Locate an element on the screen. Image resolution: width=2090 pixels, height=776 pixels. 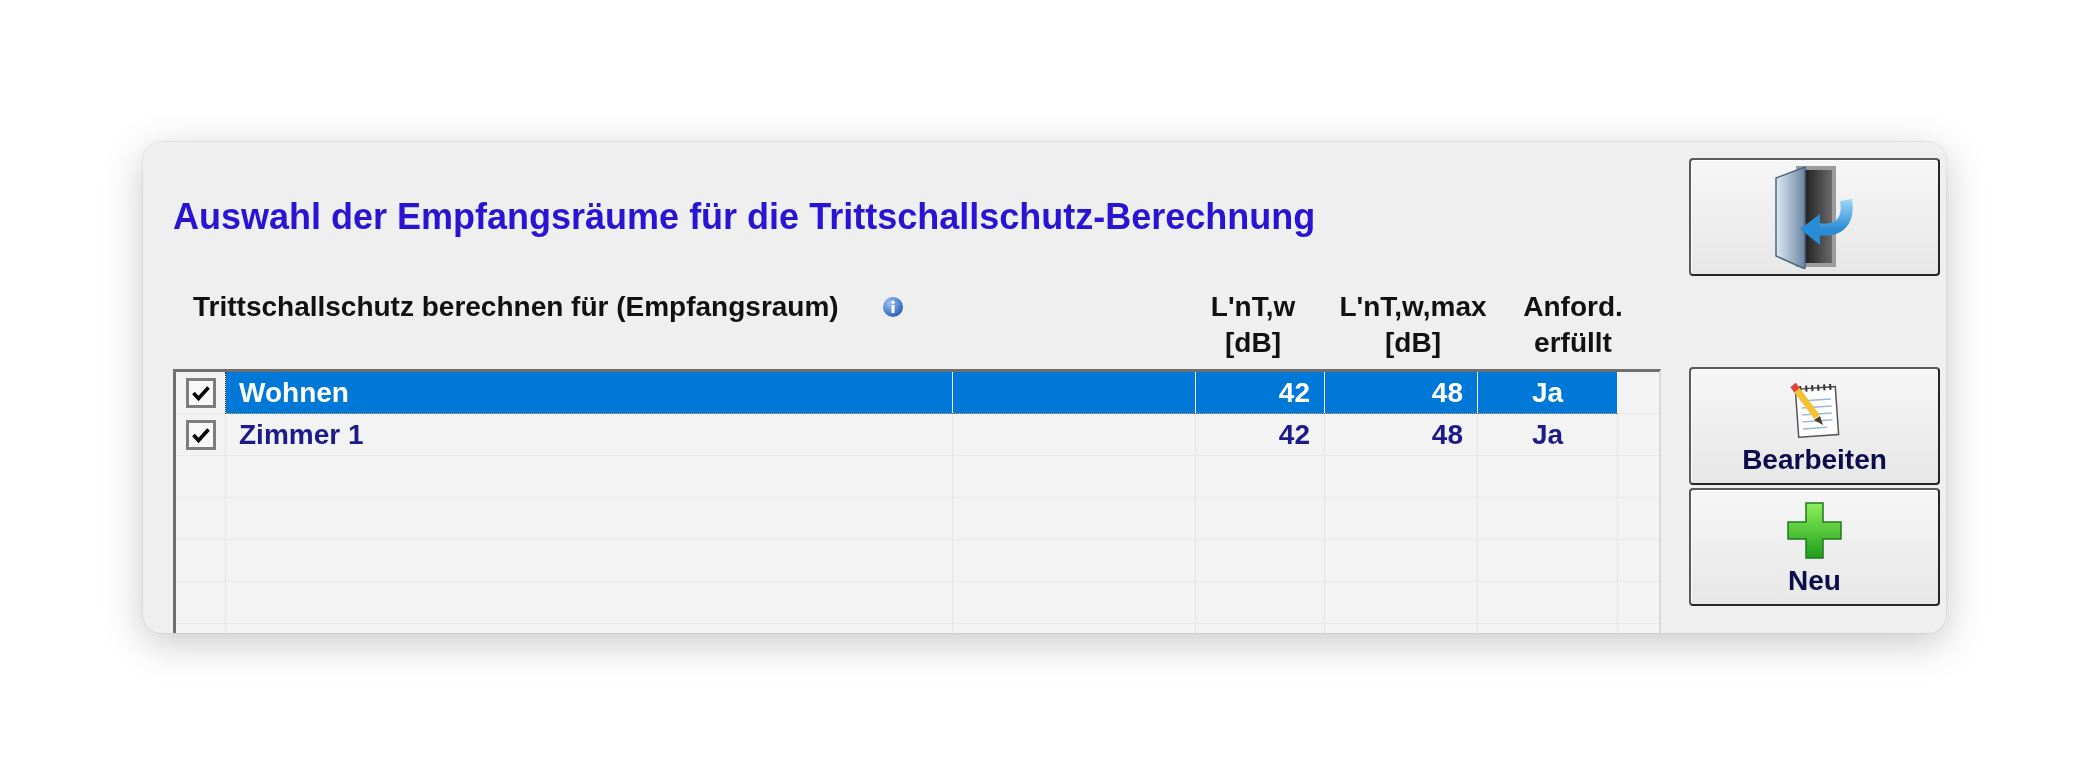
table-cell: Zimmer 1 is located at coordinates (589, 434).